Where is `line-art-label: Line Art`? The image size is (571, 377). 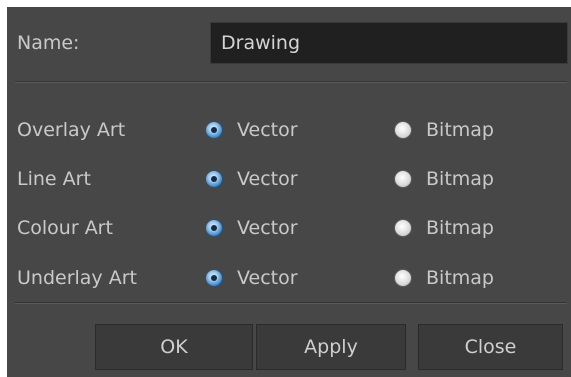
line-art-label: Line Art is located at coordinates (54, 179).